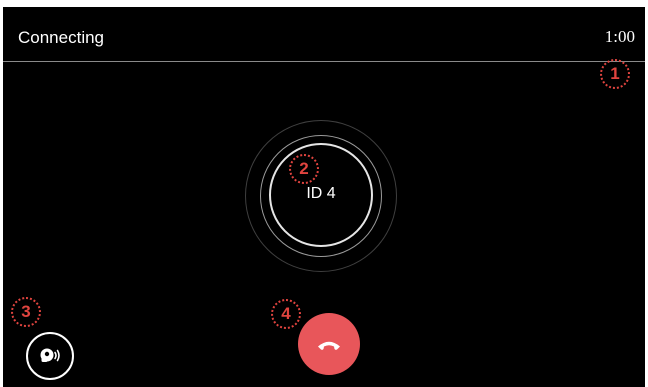 The image size is (648, 387). I want to click on hangup-button, so click(329, 344).